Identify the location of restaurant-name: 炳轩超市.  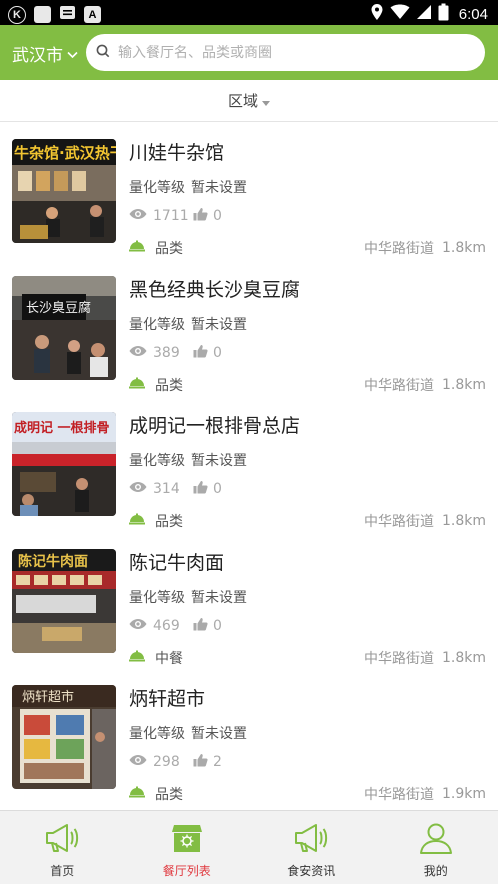
(167, 699).